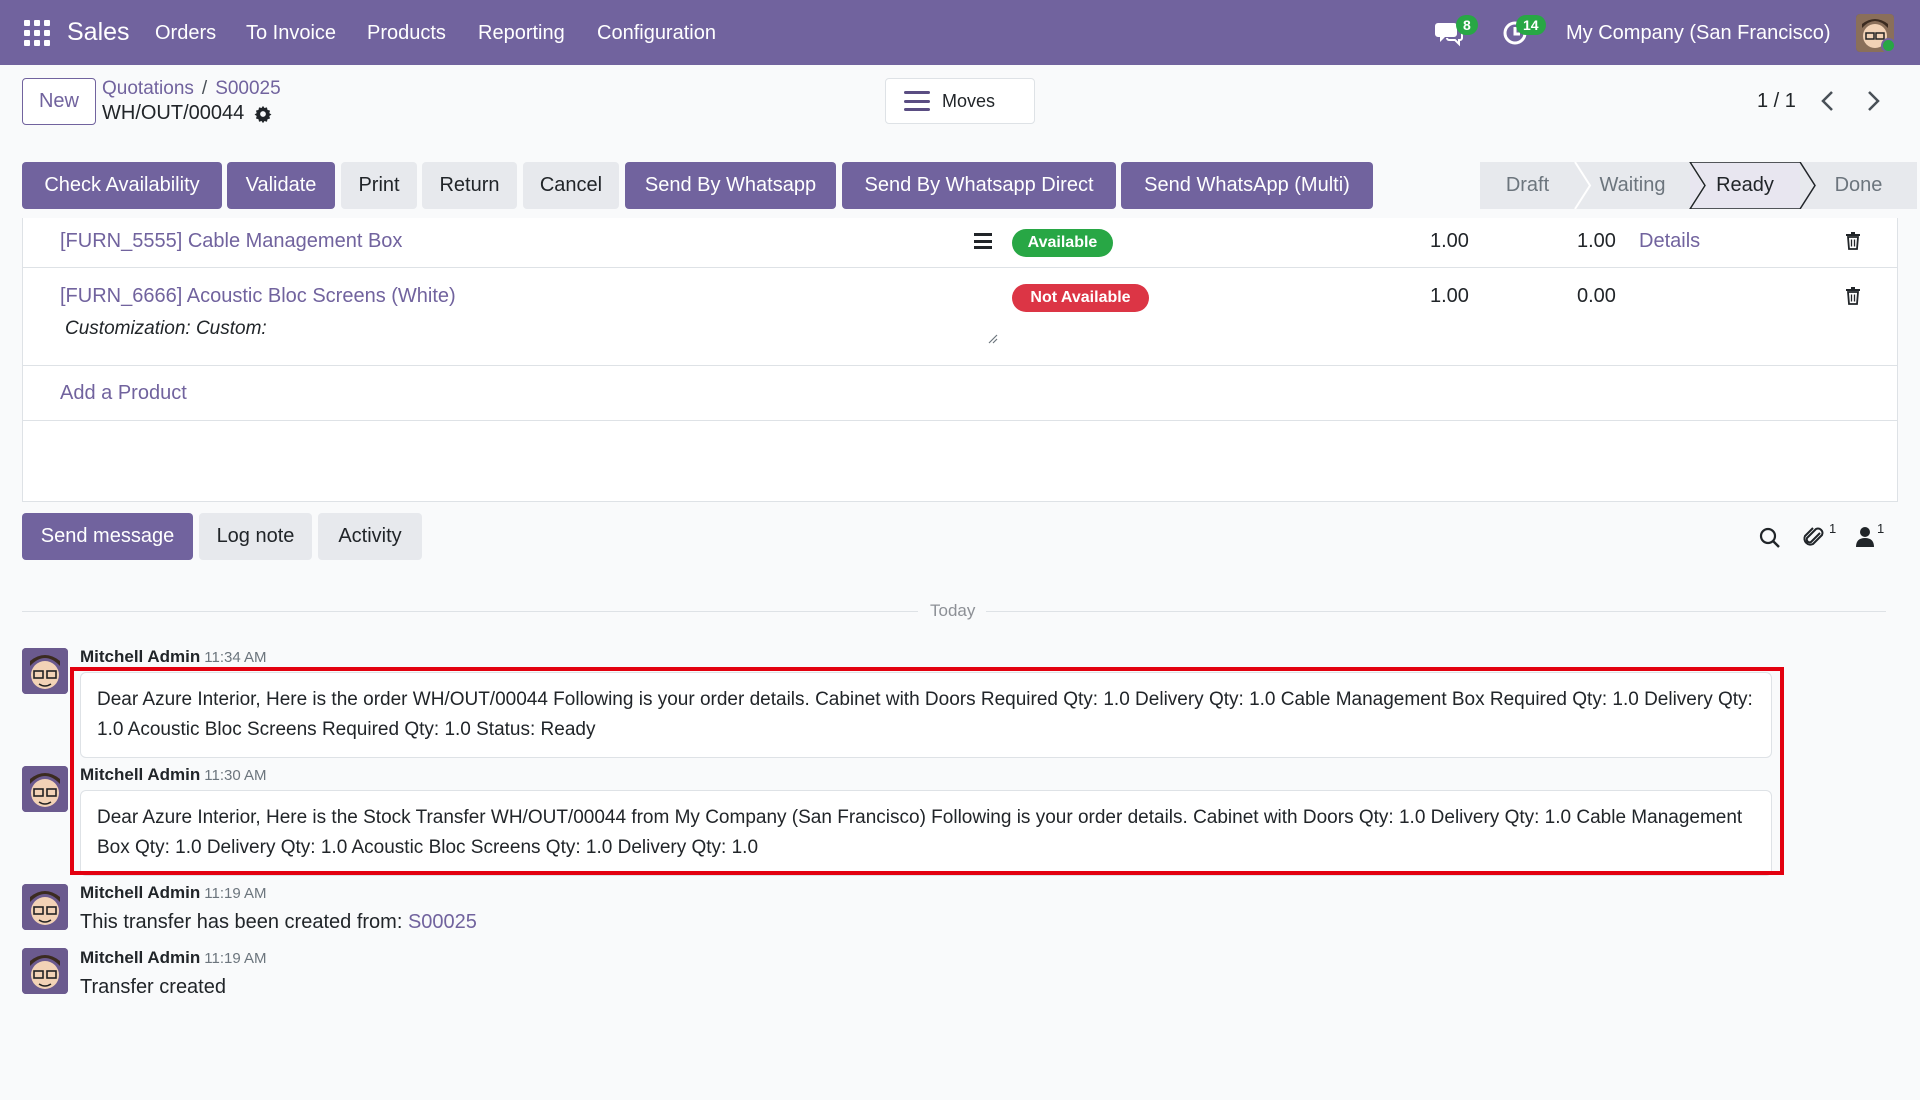 This screenshot has height=1100, width=1920. Describe the element at coordinates (1881, 528) in the screenshot. I see `followers-count: 1` at that location.